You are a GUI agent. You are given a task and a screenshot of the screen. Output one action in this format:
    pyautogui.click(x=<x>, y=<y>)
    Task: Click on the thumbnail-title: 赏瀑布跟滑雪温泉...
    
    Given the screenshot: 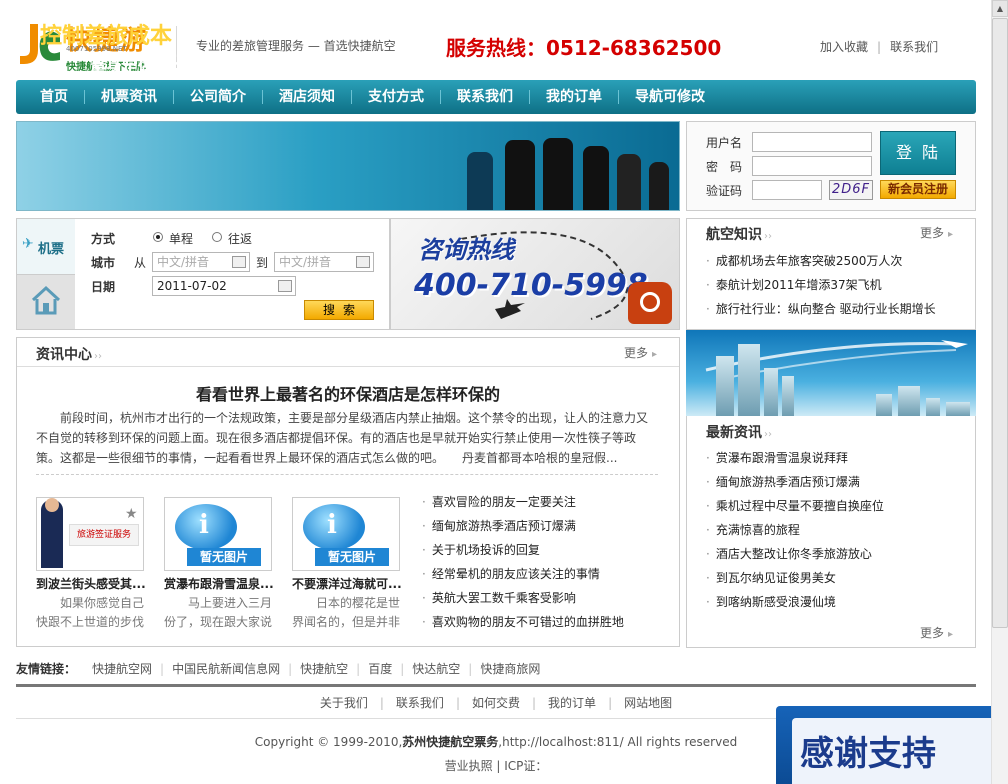 What is the action you would take?
    pyautogui.click(x=220, y=583)
    